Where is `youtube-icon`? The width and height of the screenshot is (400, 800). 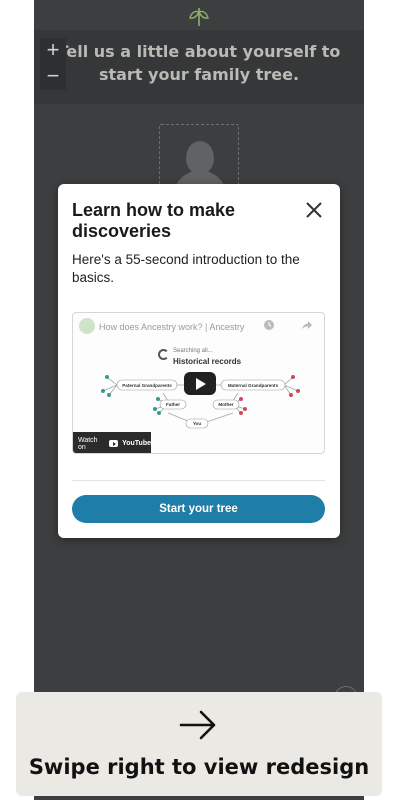 youtube-icon is located at coordinates (113, 443).